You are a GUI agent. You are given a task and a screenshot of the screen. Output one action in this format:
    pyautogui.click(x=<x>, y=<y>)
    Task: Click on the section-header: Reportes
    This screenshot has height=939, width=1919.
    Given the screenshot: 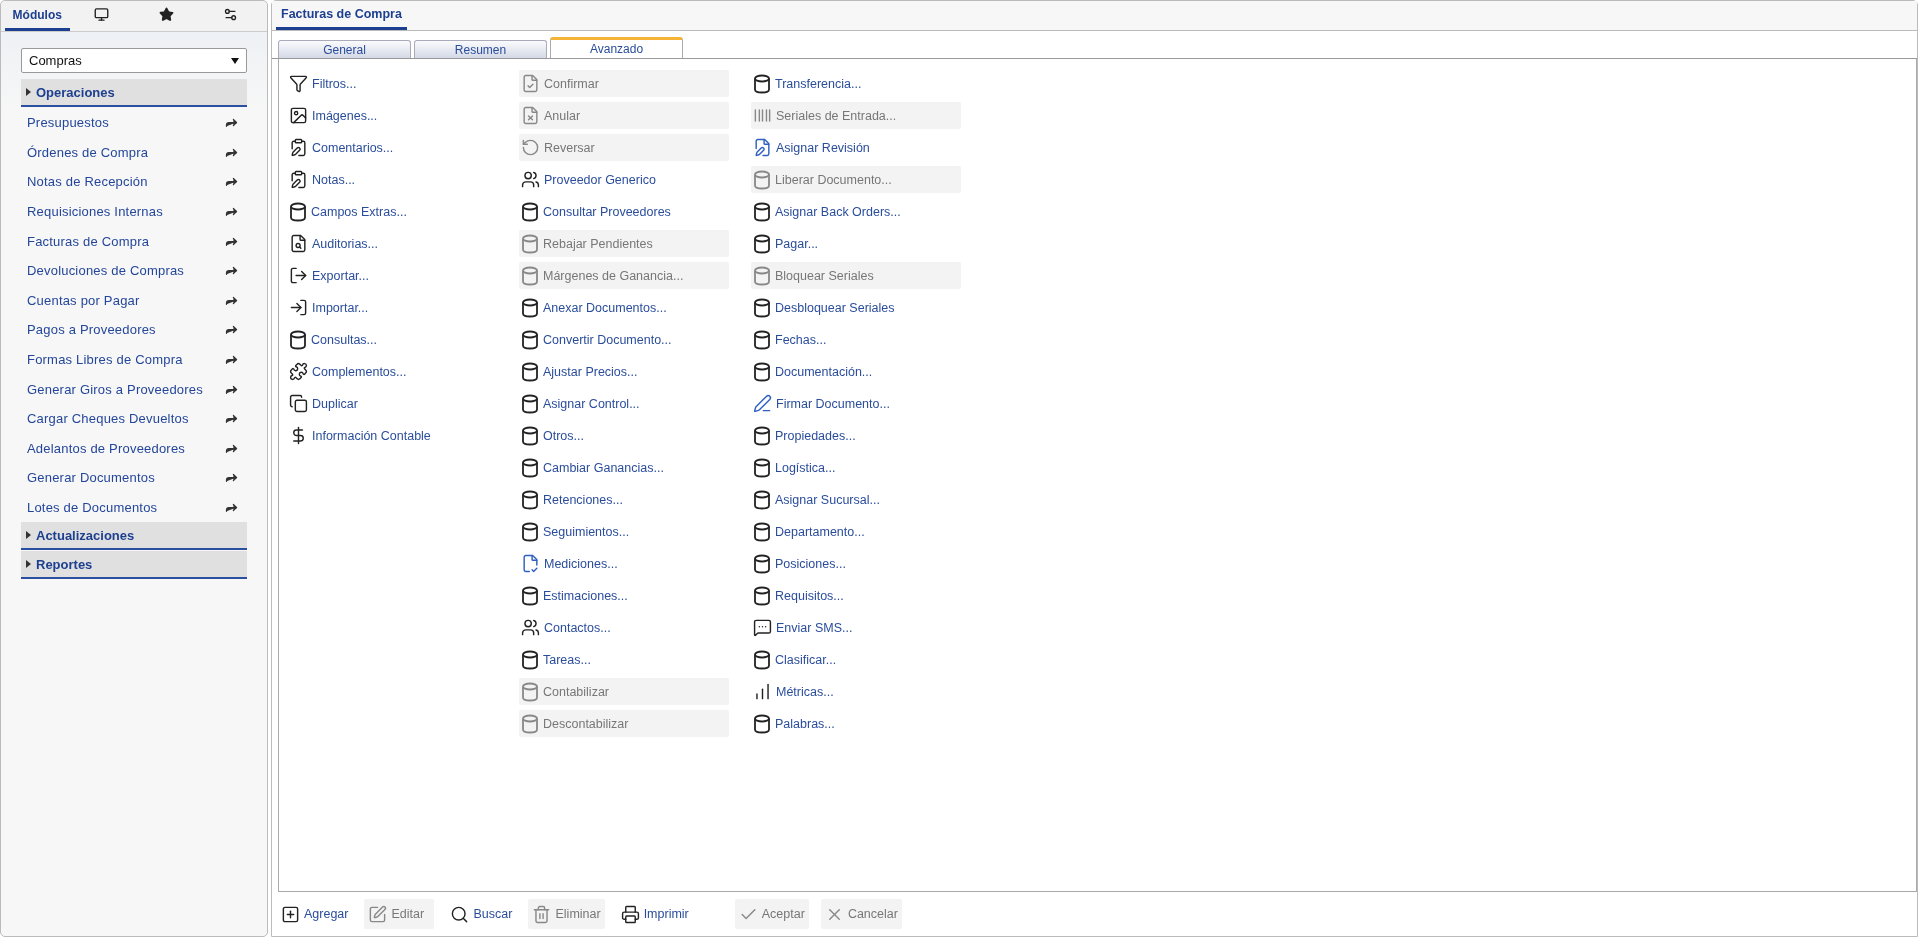 What is the action you would take?
    pyautogui.click(x=134, y=565)
    